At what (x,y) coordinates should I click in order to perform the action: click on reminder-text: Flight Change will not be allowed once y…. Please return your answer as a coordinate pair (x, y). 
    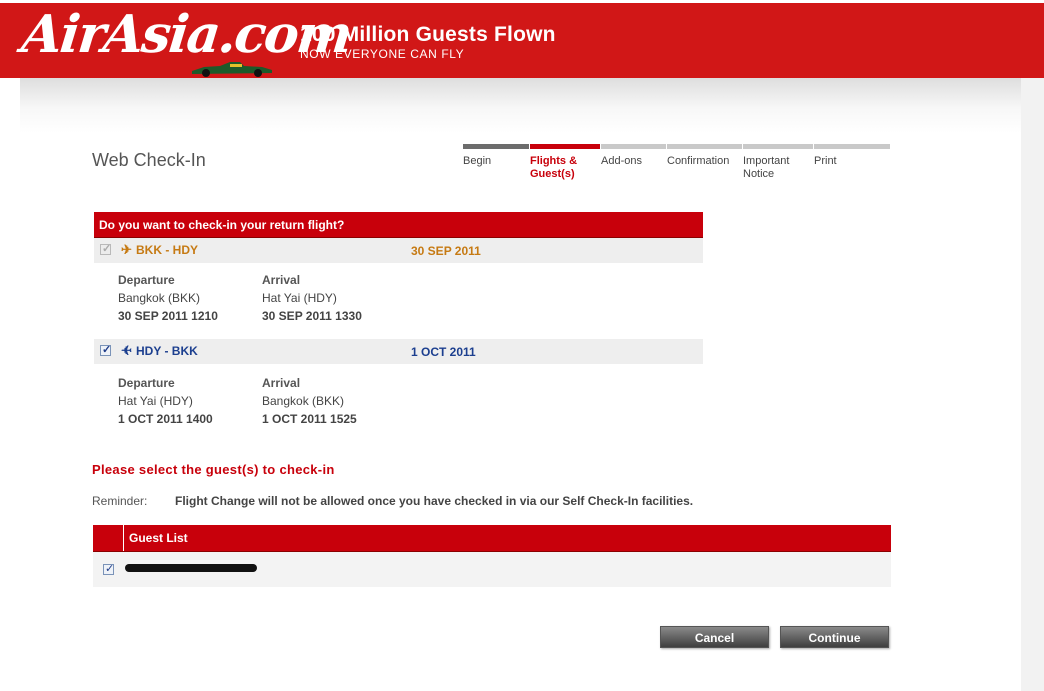
    Looking at the image, I should click on (434, 501).